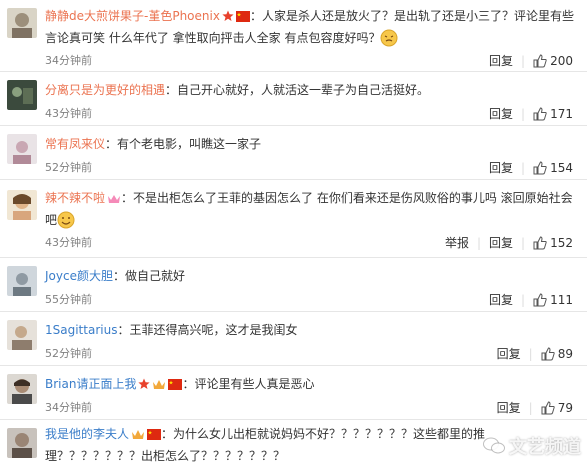  I want to click on username-link: 静静de大煎饼果子-堇色Phoenix, so click(132, 16).